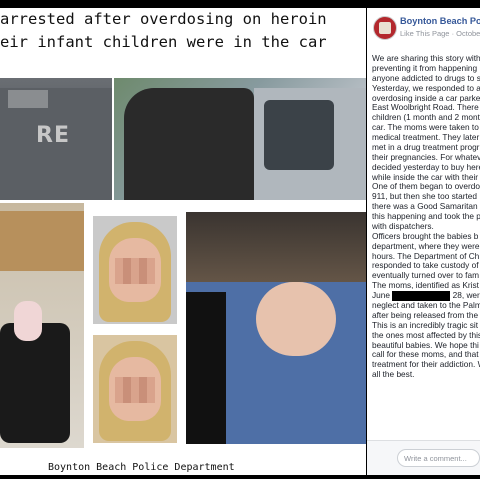  Describe the element at coordinates (440, 21) in the screenshot. I see `page-name-link: Boynton Beach Poli` at that location.